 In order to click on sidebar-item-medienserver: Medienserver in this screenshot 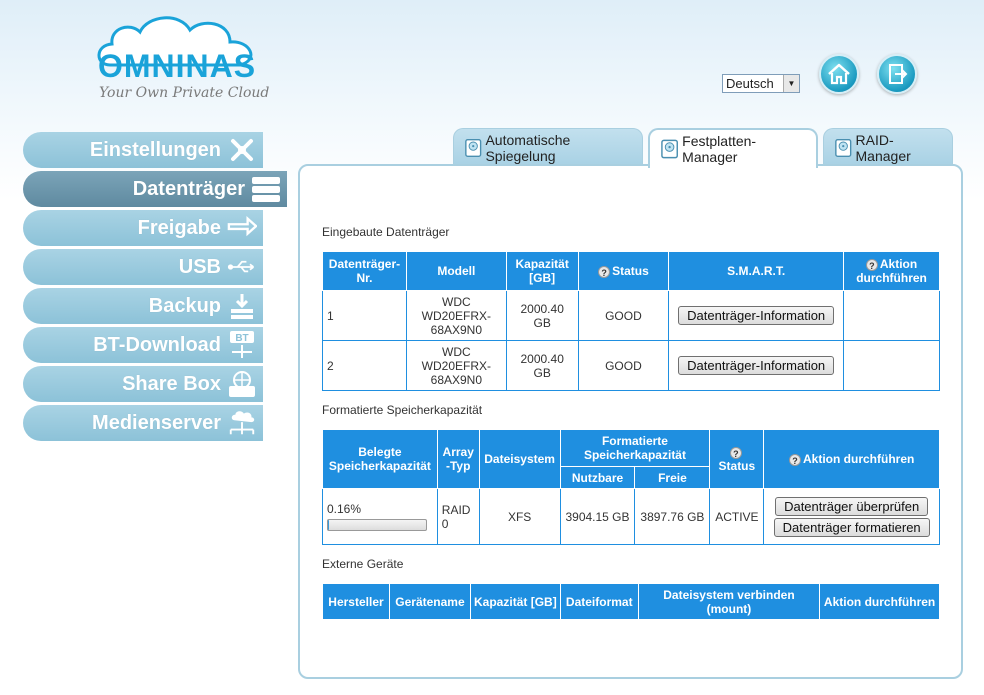, I will do `click(143, 423)`.